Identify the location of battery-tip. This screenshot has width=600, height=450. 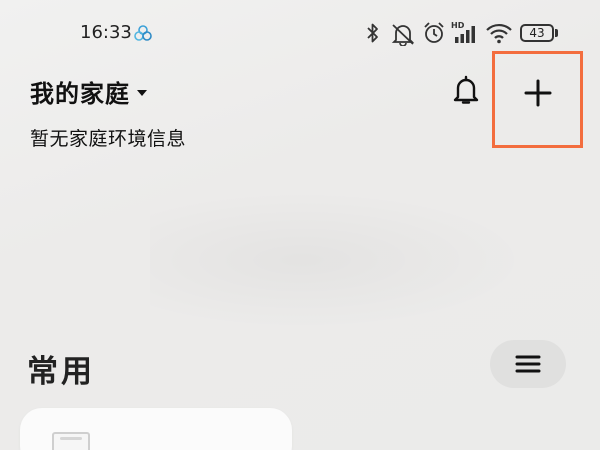
(556, 33).